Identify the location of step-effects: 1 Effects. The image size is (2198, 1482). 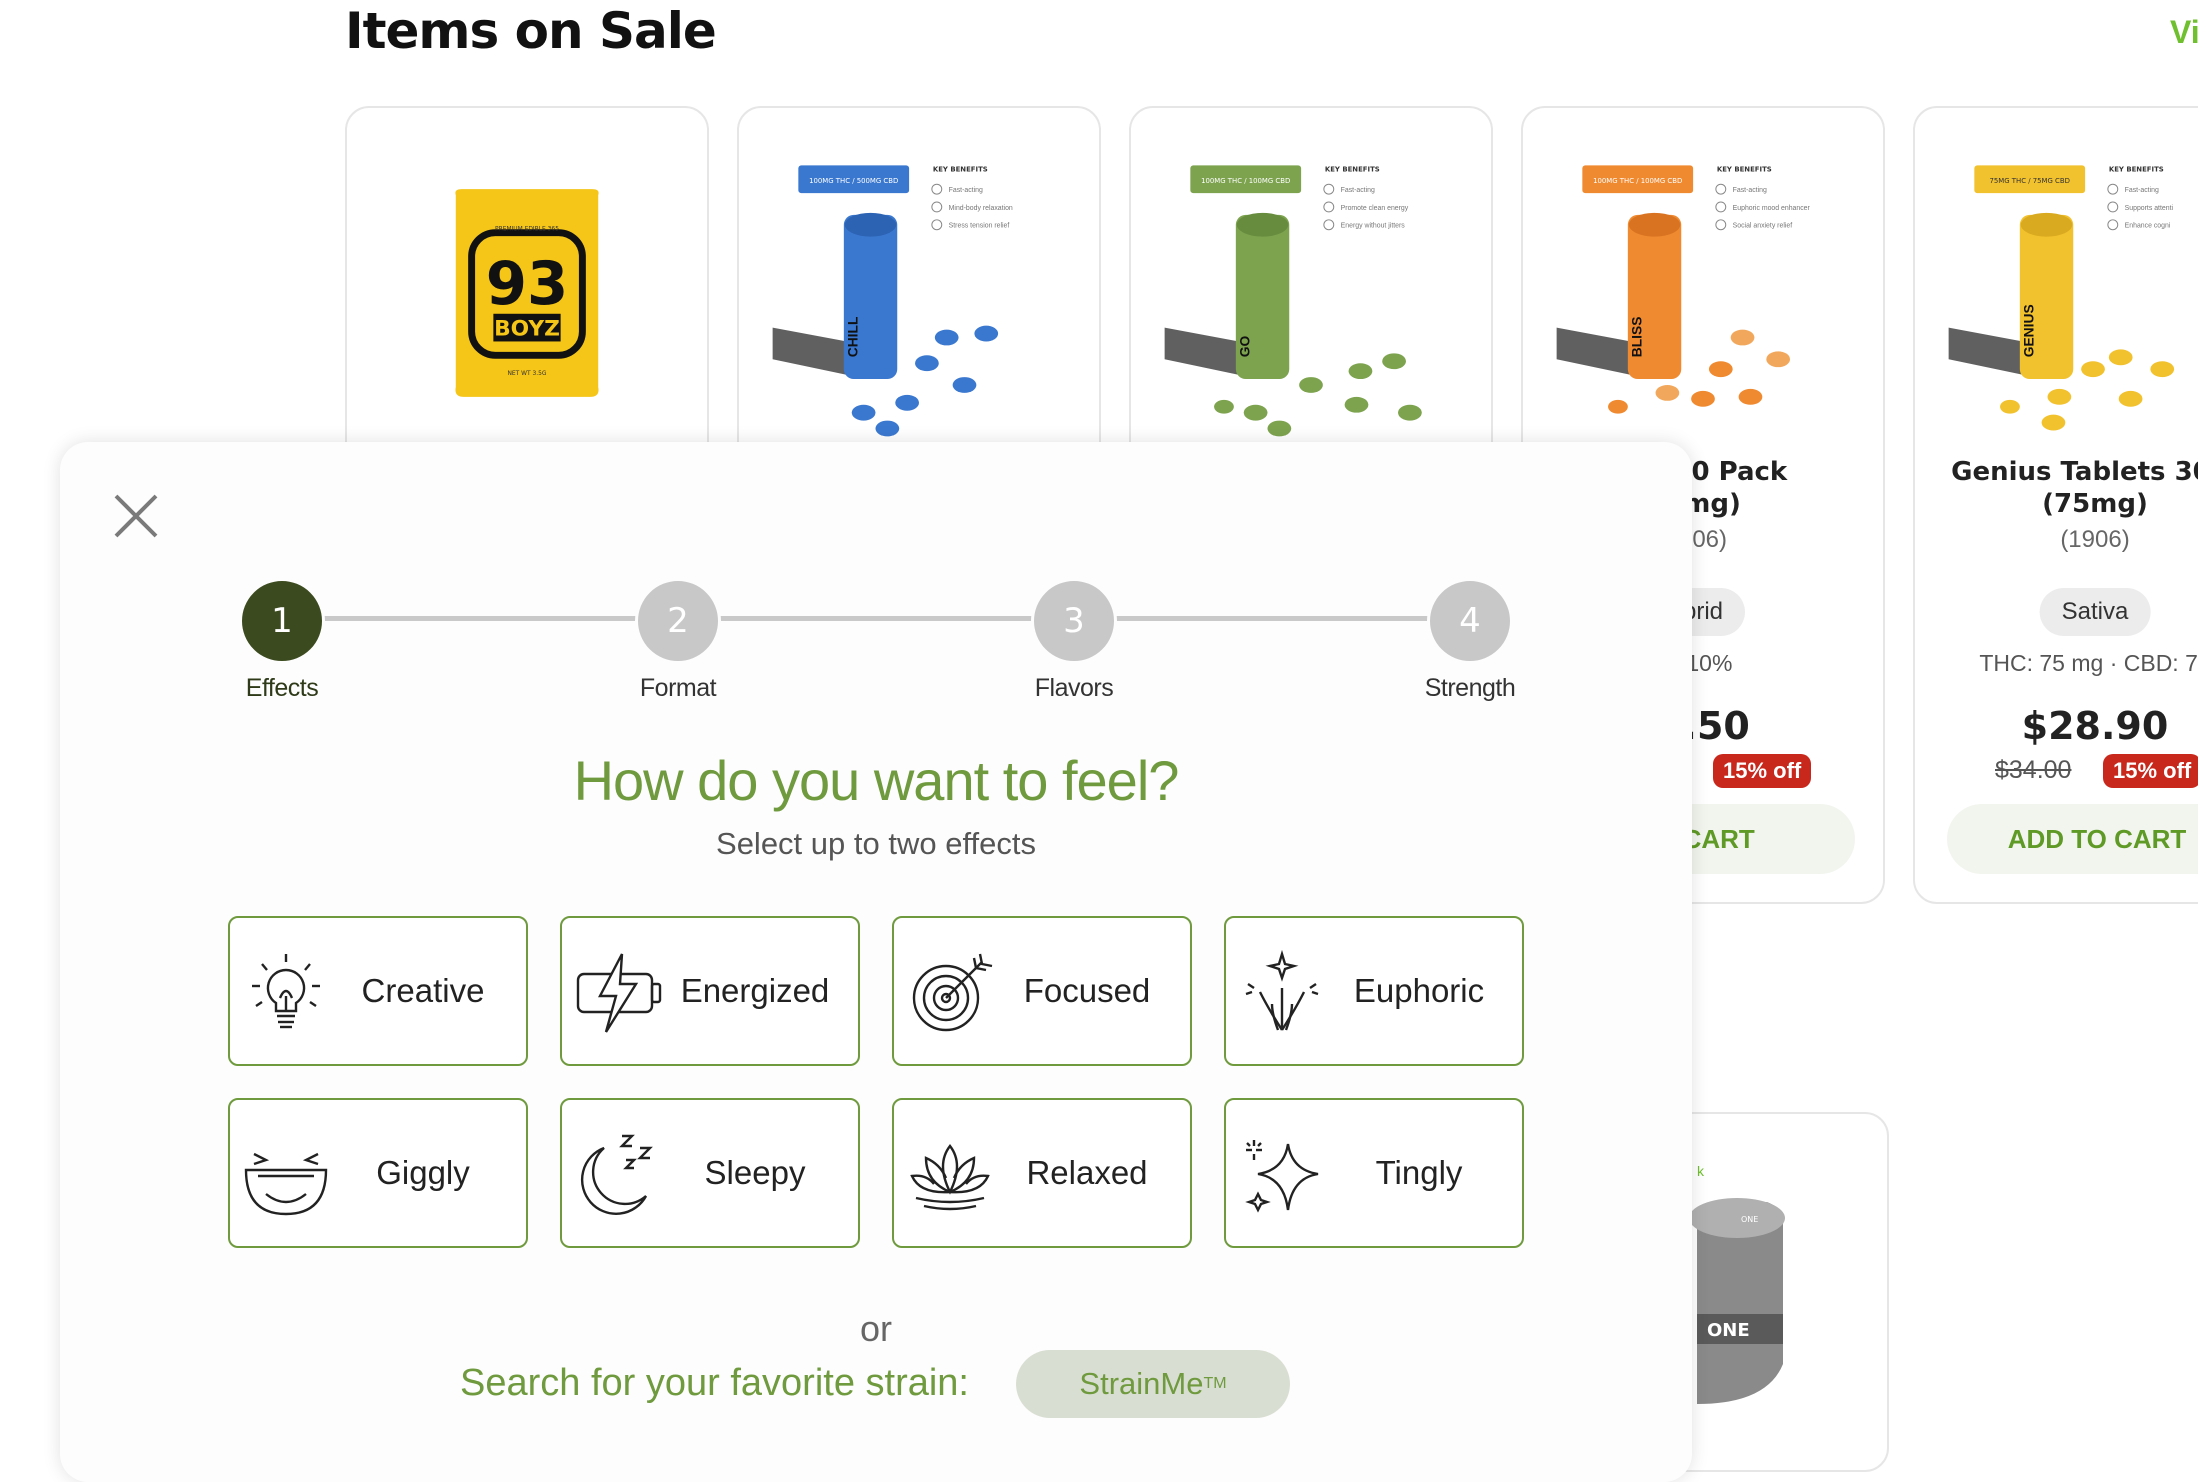
(282, 640).